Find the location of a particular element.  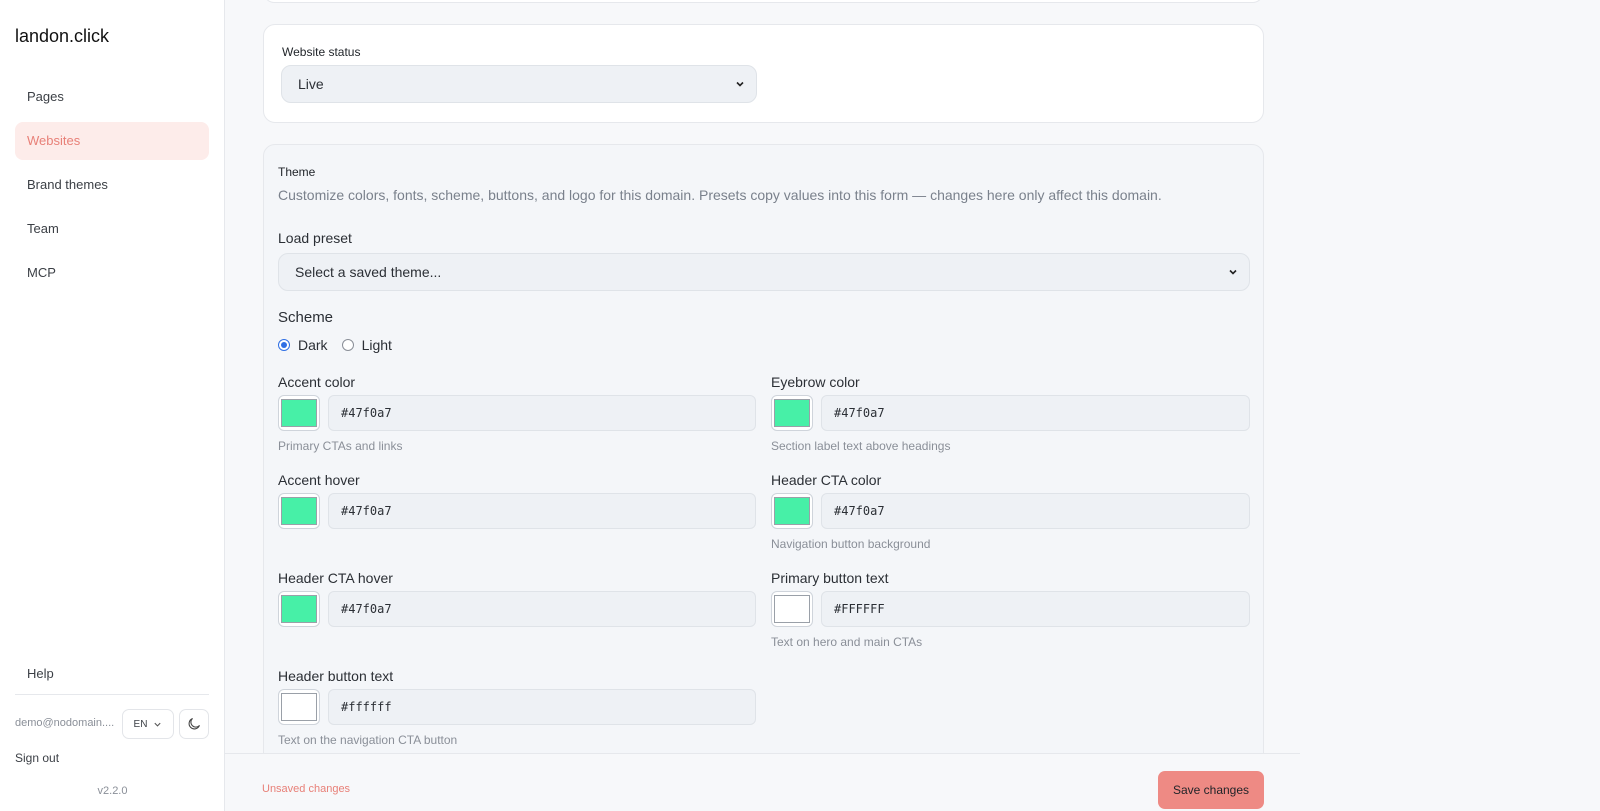

header-button-text-input: #ffffff is located at coordinates (542, 707).